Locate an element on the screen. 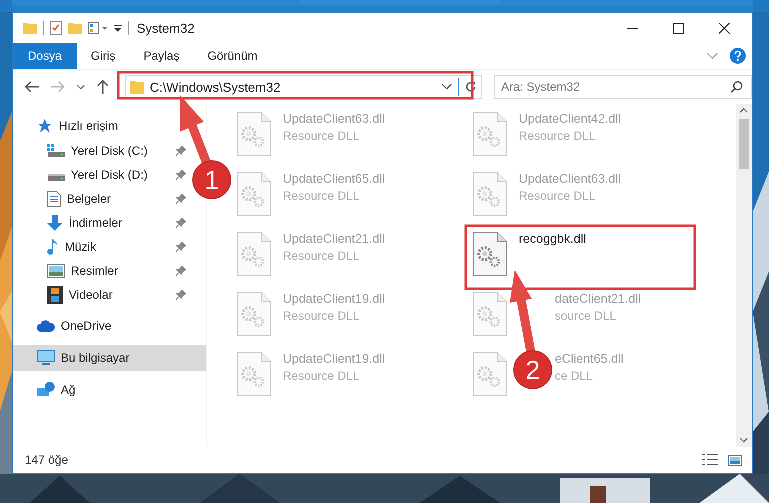 This screenshot has width=769, height=503. search-icon is located at coordinates (737, 87).